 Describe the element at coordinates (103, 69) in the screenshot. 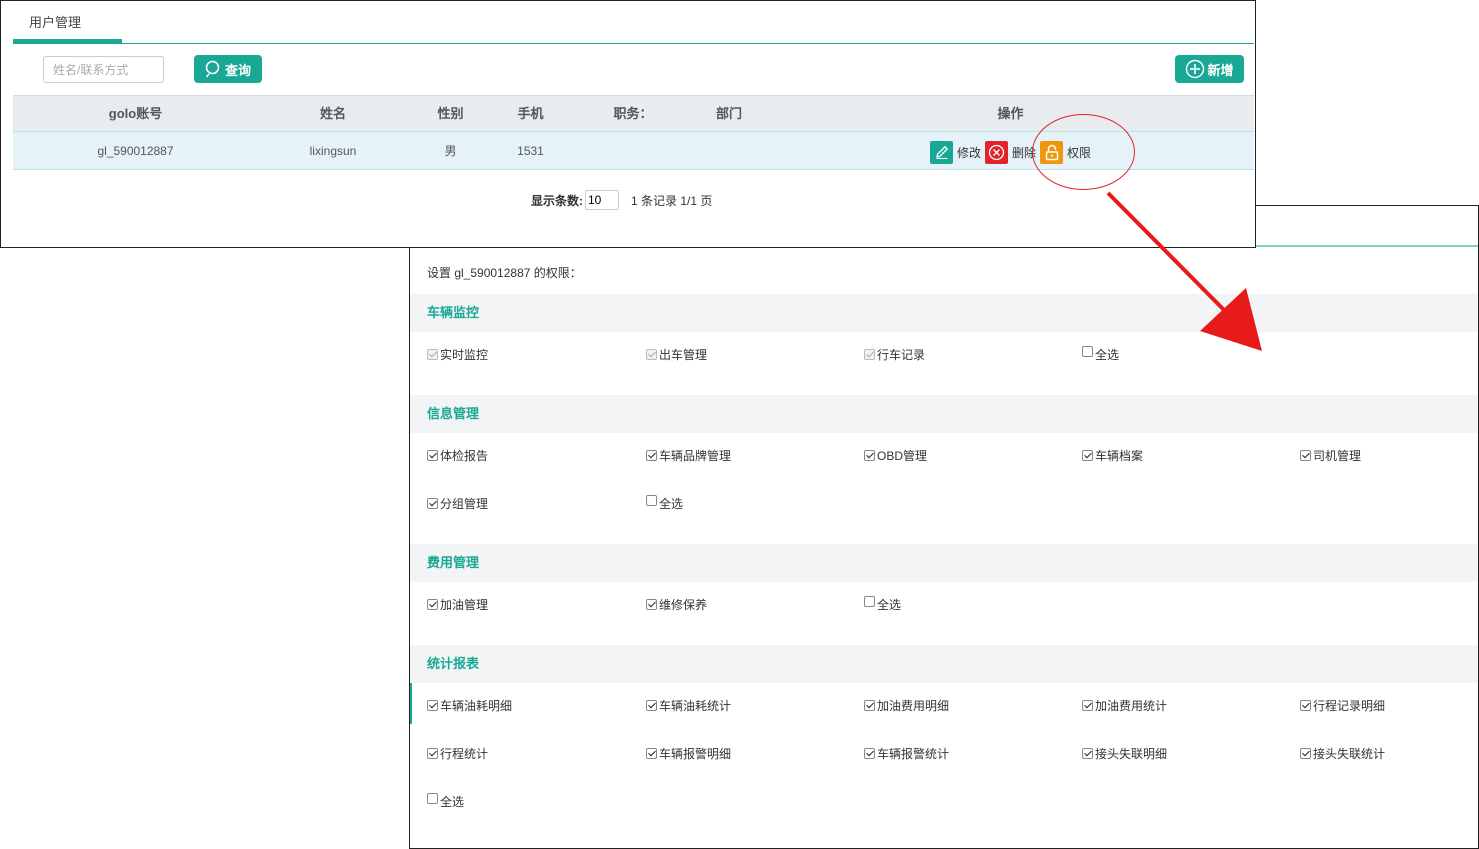

I see `search-input` at that location.